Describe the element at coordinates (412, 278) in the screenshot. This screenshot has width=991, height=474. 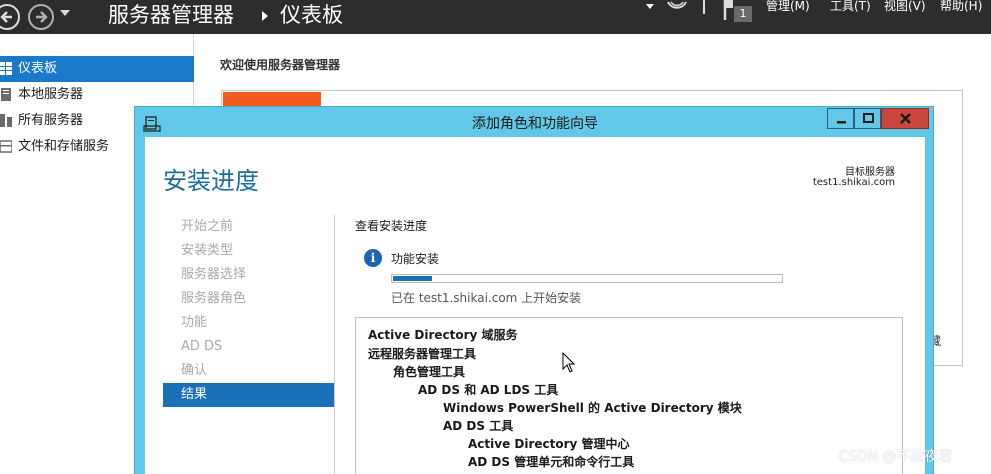
I see `progress-fill` at that location.